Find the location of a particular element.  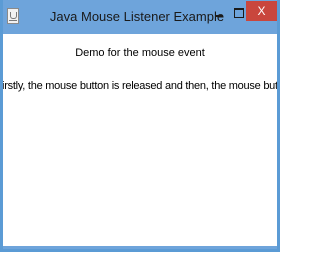

java-app-icon is located at coordinates (13, 16).